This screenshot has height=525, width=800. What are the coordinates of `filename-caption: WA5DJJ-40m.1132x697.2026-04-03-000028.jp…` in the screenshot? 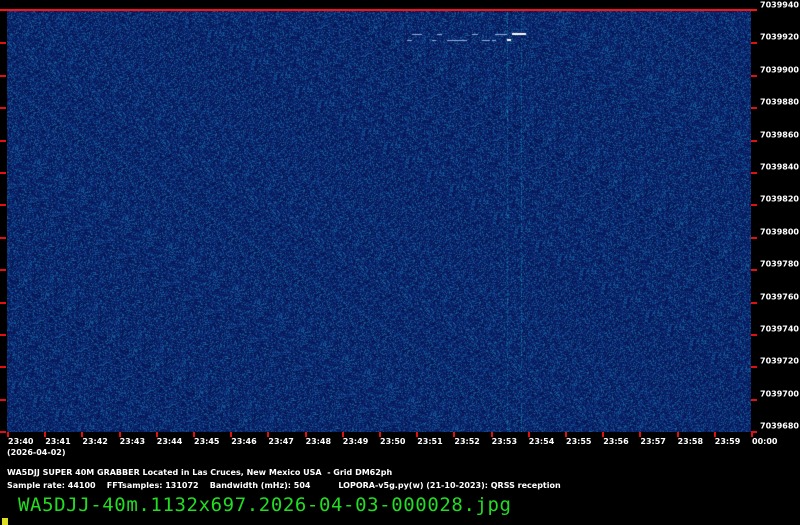 It's located at (265, 505).